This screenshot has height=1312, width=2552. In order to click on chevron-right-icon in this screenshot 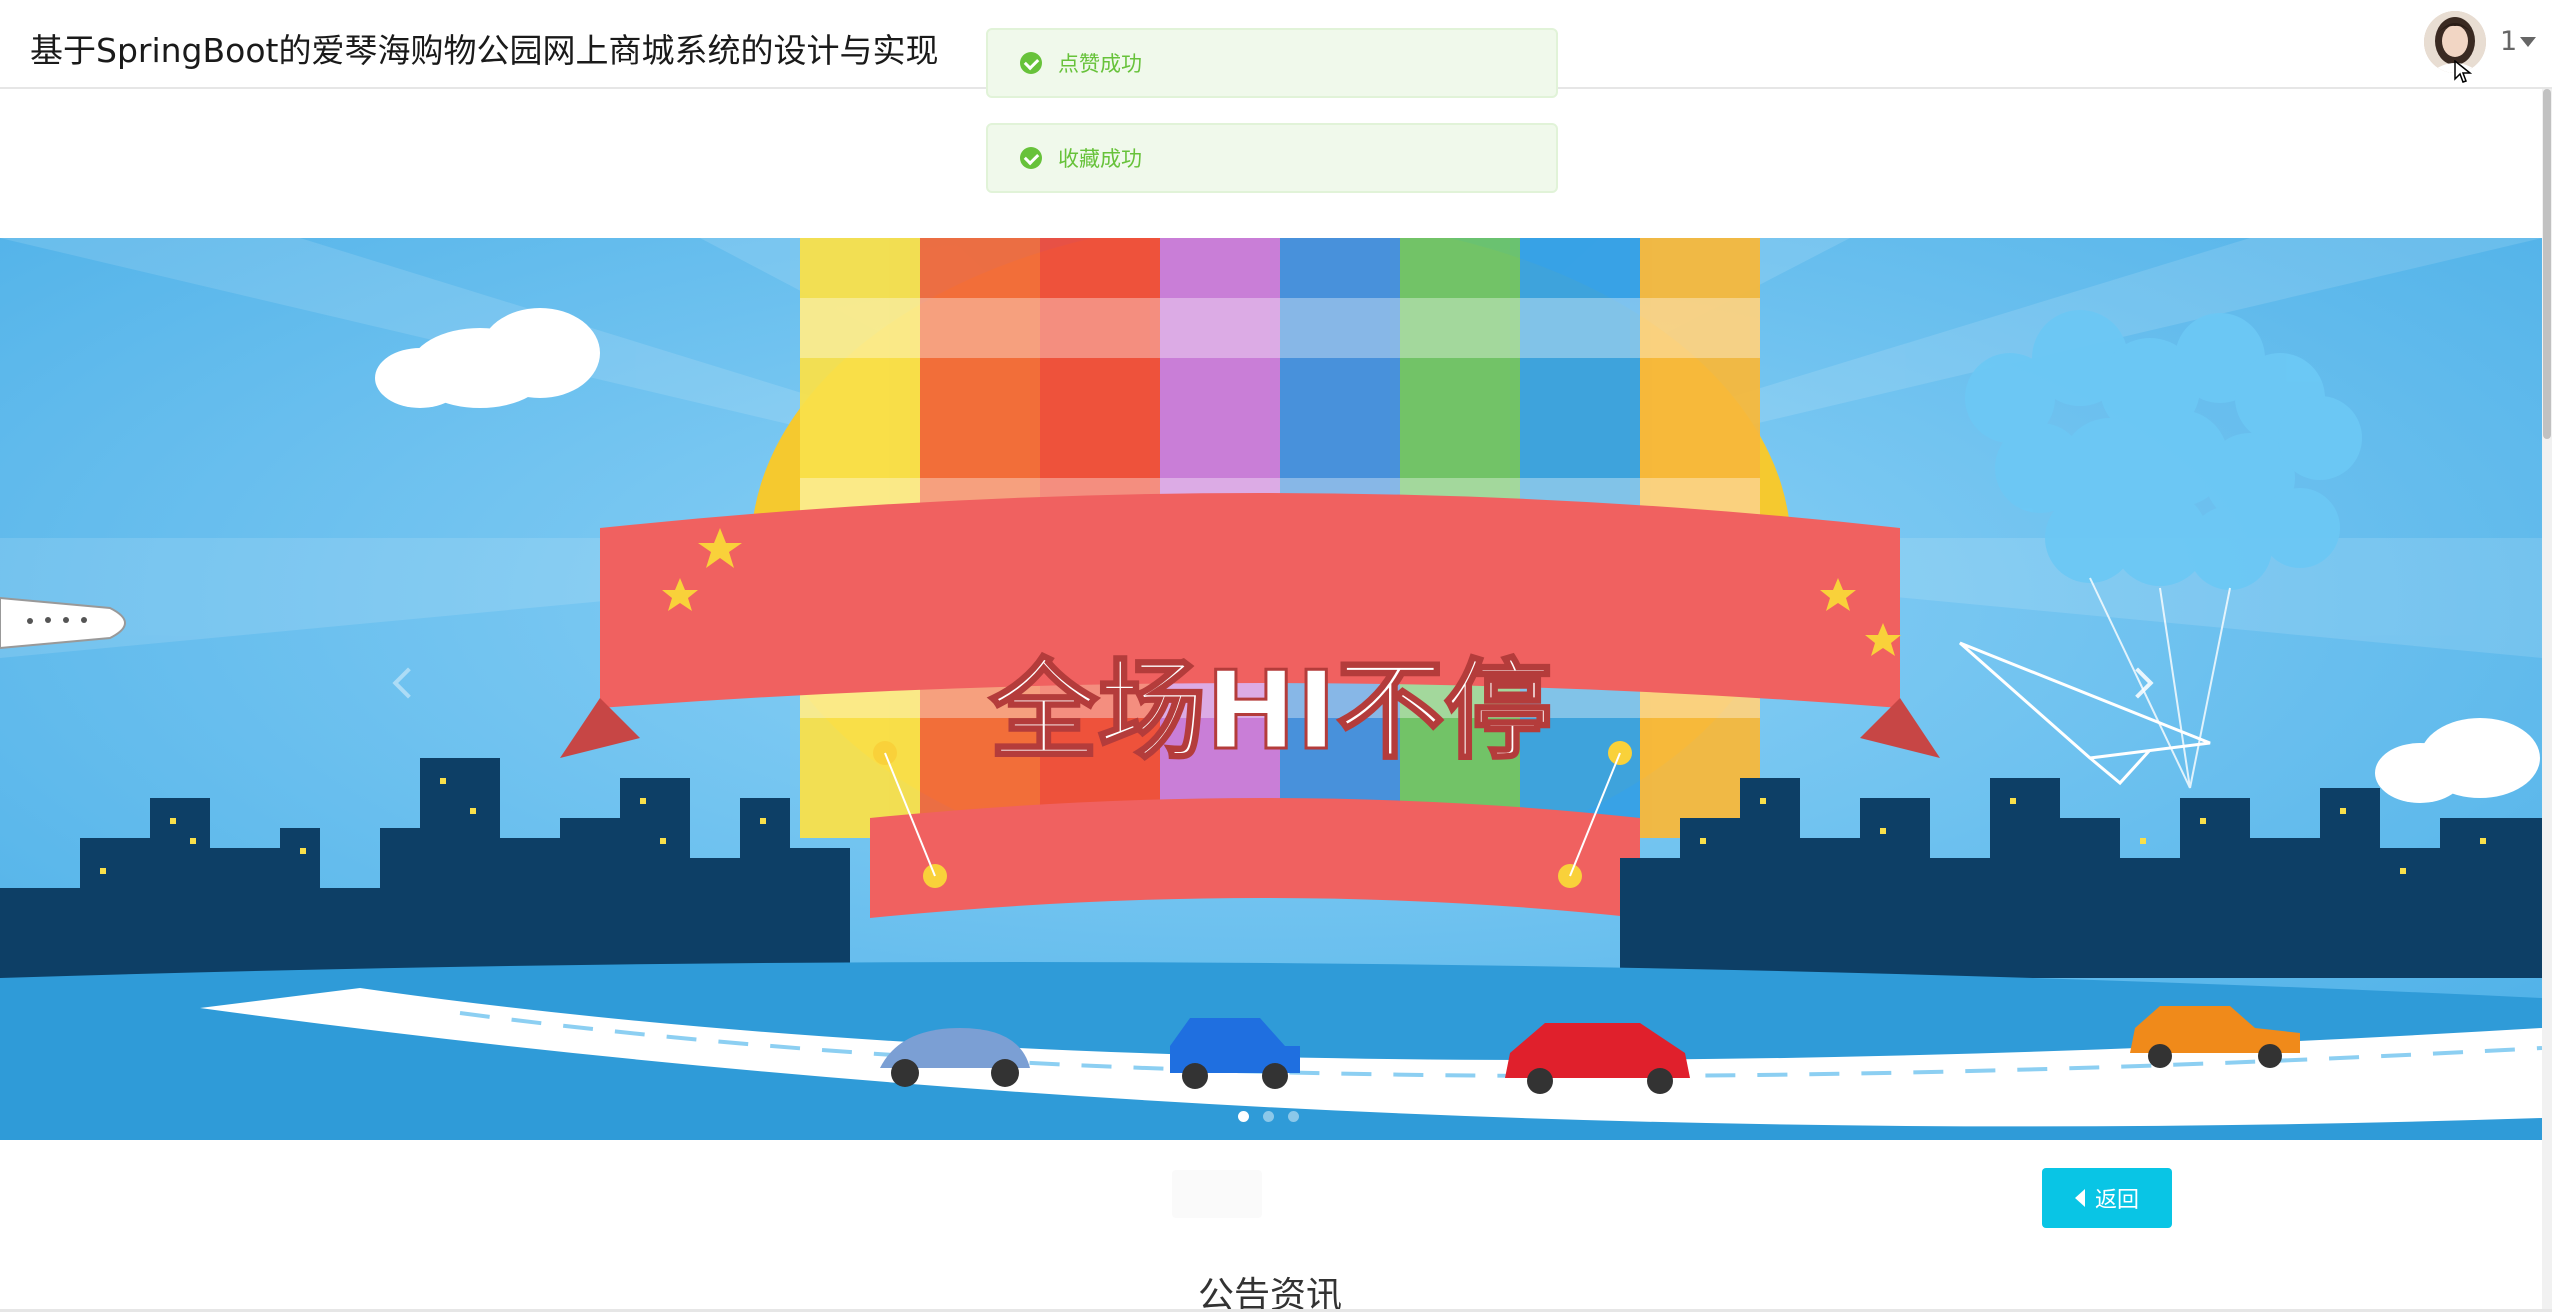, I will do `click(2138, 683)`.